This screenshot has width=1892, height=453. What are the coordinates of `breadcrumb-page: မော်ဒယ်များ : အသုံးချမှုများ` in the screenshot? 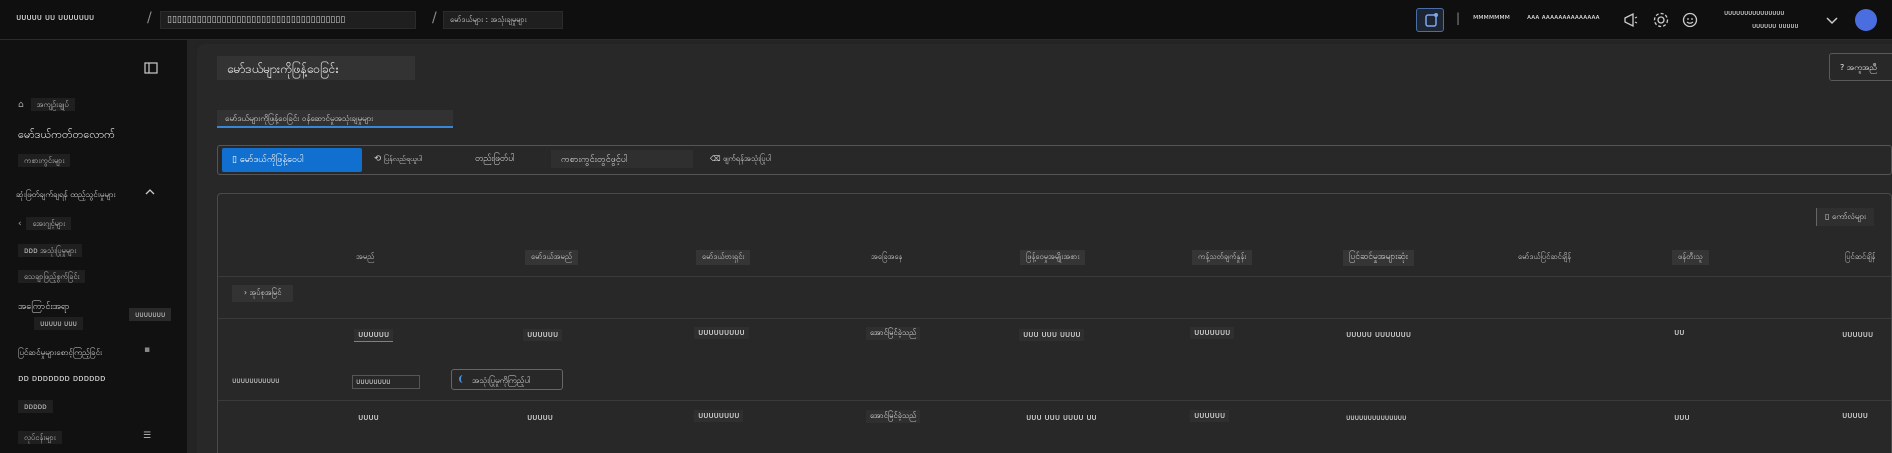 It's located at (503, 20).